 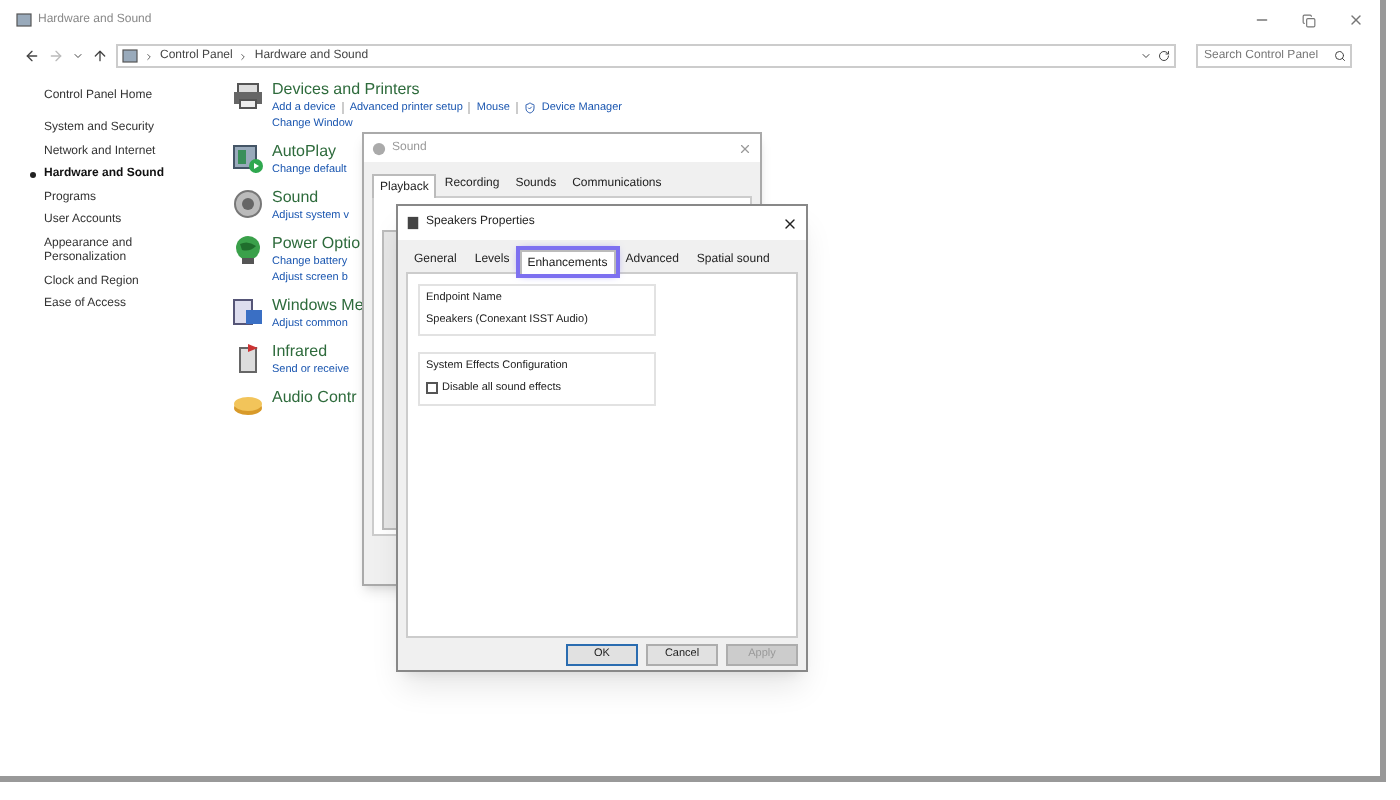 I want to click on category-title: AutoPlay, so click(x=309, y=152).